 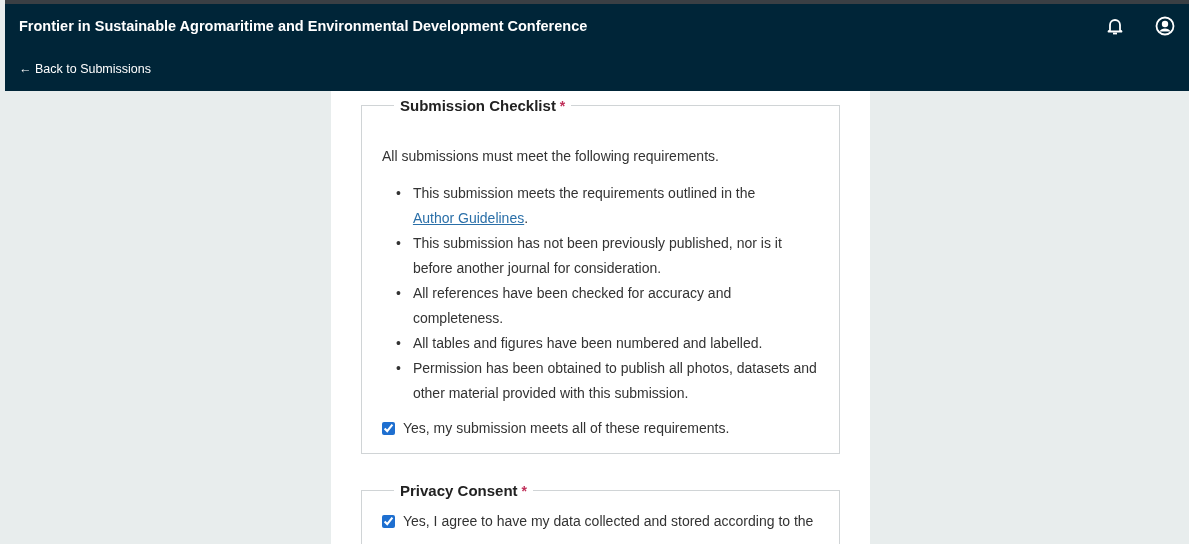 What do you see at coordinates (478, 105) in the screenshot?
I see `section-legend: Submission Checklist` at bounding box center [478, 105].